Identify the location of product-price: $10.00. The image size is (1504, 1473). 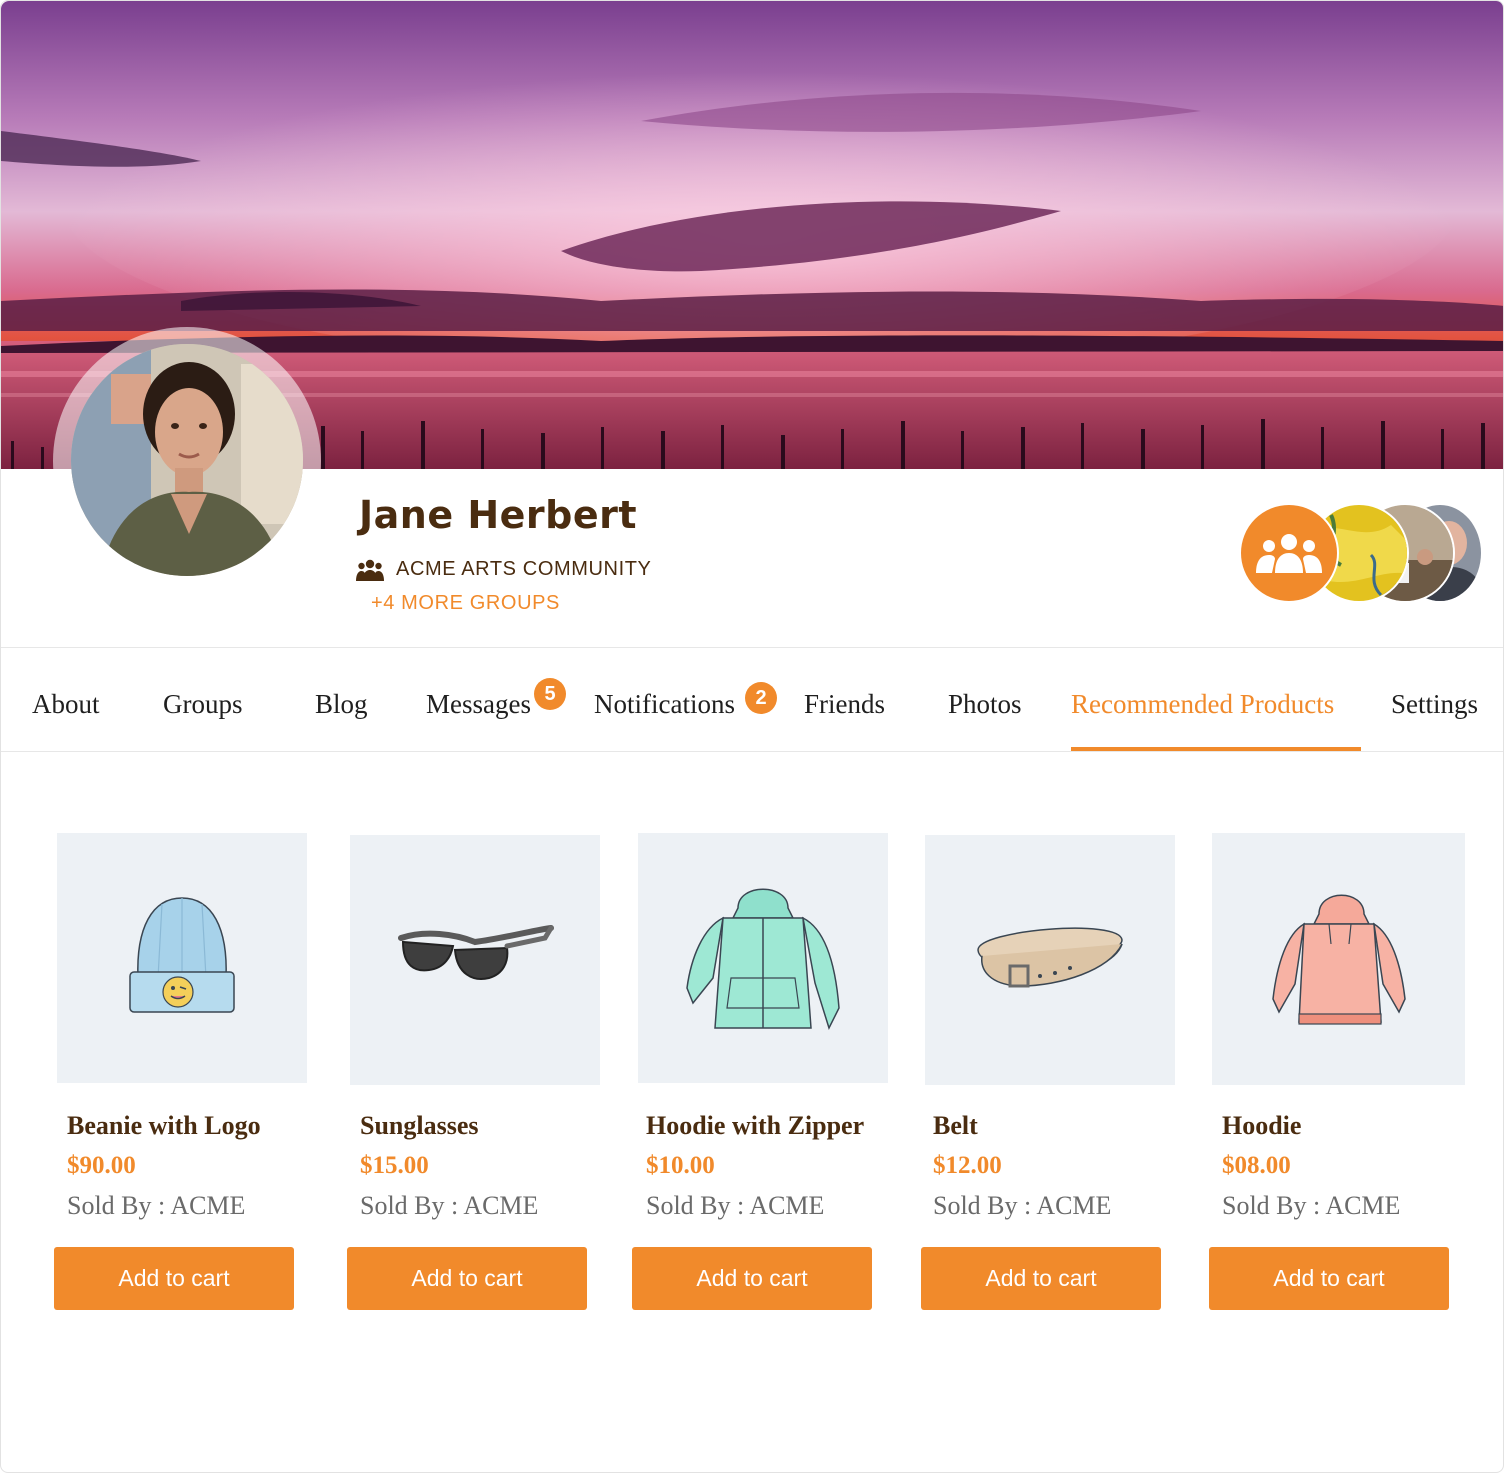
(680, 1165).